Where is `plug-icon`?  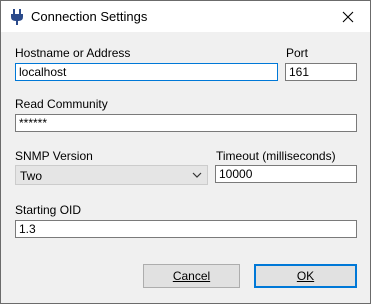
plug-icon is located at coordinates (17, 17).